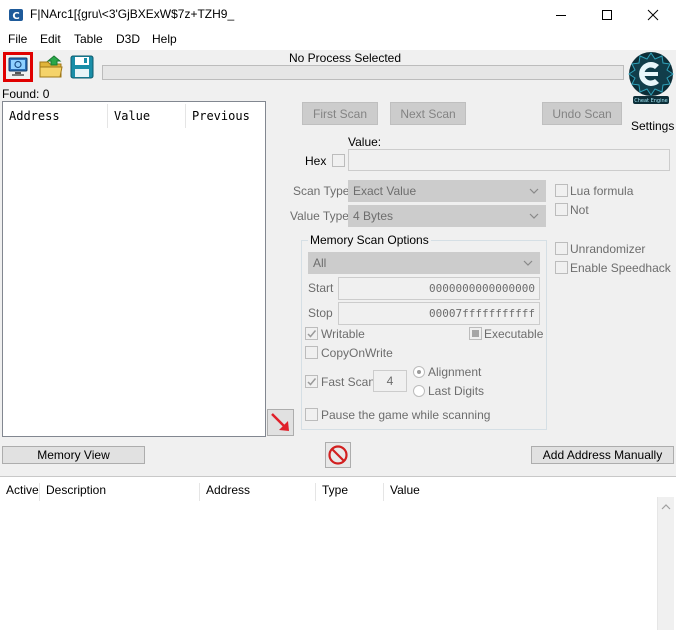 The width and height of the screenshot is (676, 630). I want to click on memory-region-value: All, so click(320, 263).